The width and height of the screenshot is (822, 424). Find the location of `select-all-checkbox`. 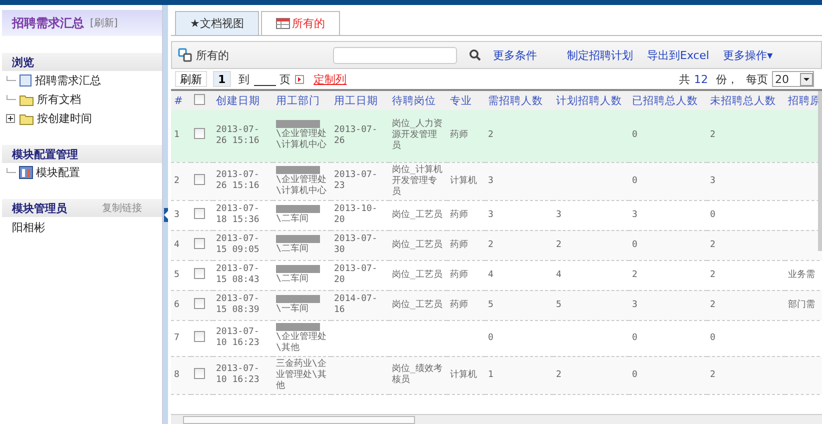

select-all-checkbox is located at coordinates (199, 99).